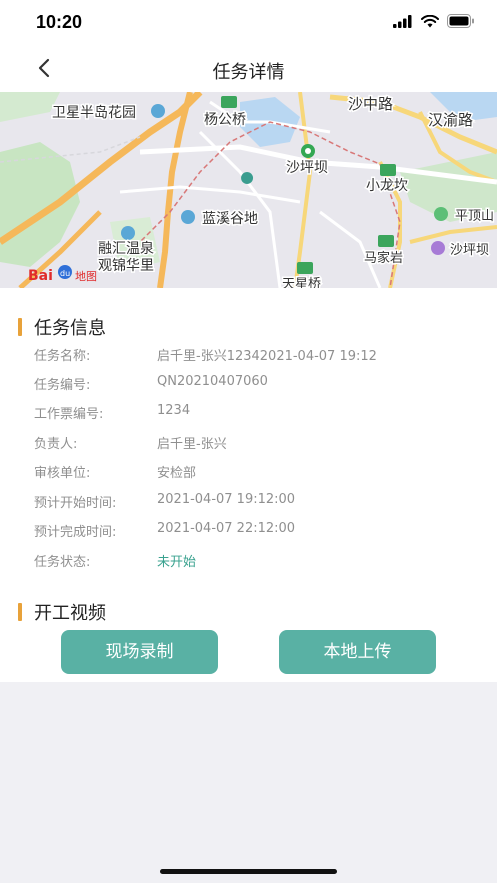 This screenshot has height=883, width=497. Describe the element at coordinates (430, 20) in the screenshot. I see `wifi-icon` at that location.